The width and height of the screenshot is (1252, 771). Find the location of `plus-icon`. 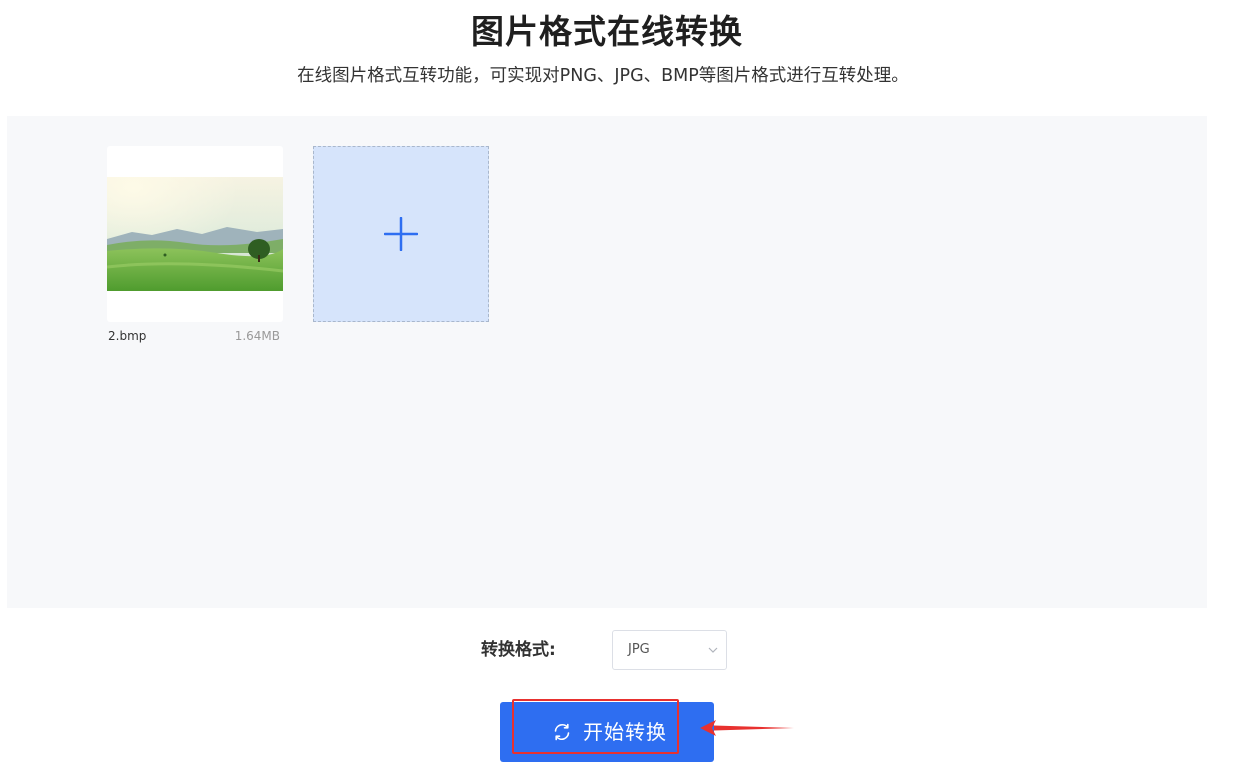

plus-icon is located at coordinates (401, 234).